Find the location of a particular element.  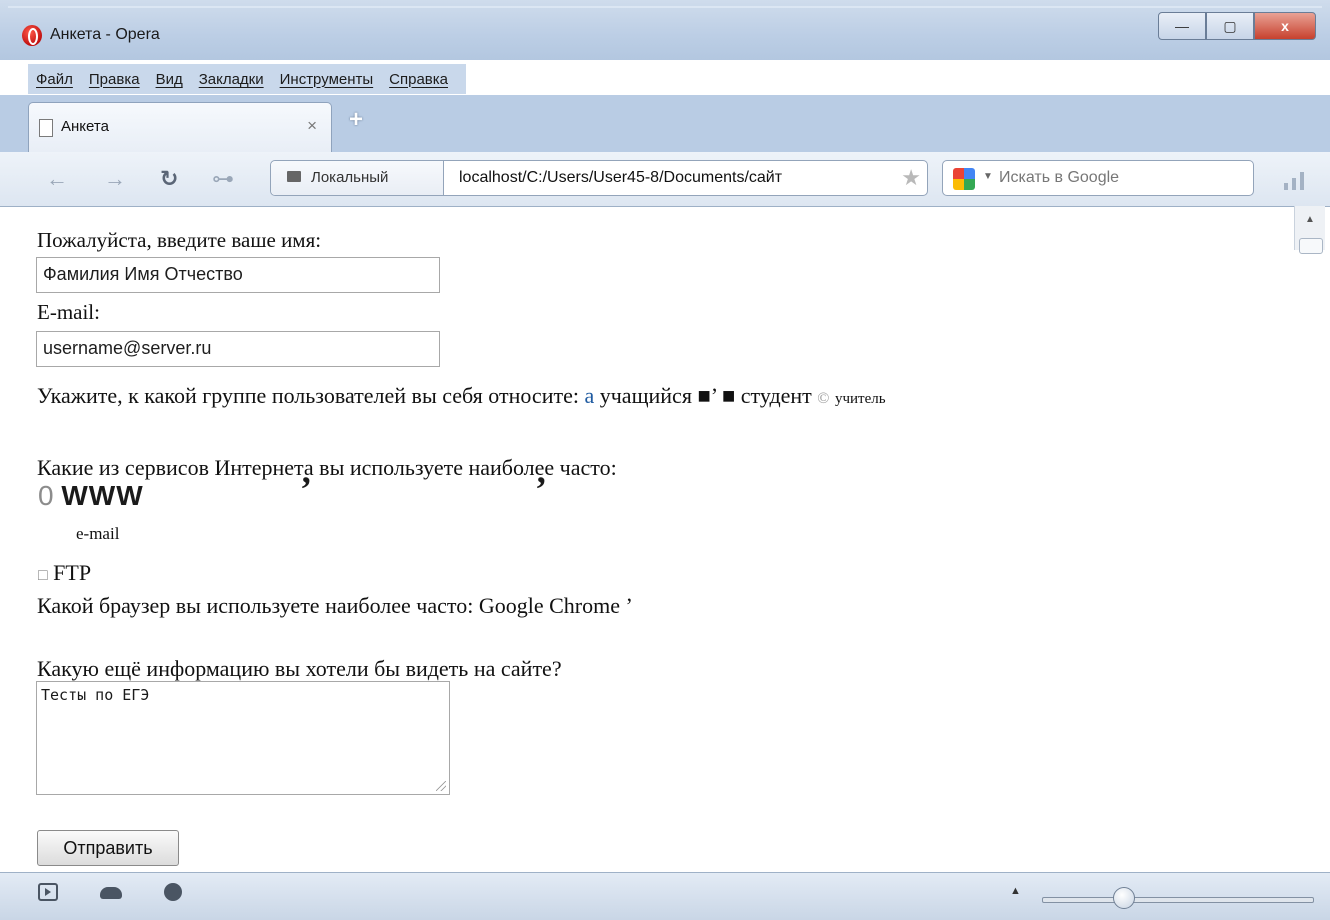

view-up-icon: ▲ is located at coordinates (1015, 891).